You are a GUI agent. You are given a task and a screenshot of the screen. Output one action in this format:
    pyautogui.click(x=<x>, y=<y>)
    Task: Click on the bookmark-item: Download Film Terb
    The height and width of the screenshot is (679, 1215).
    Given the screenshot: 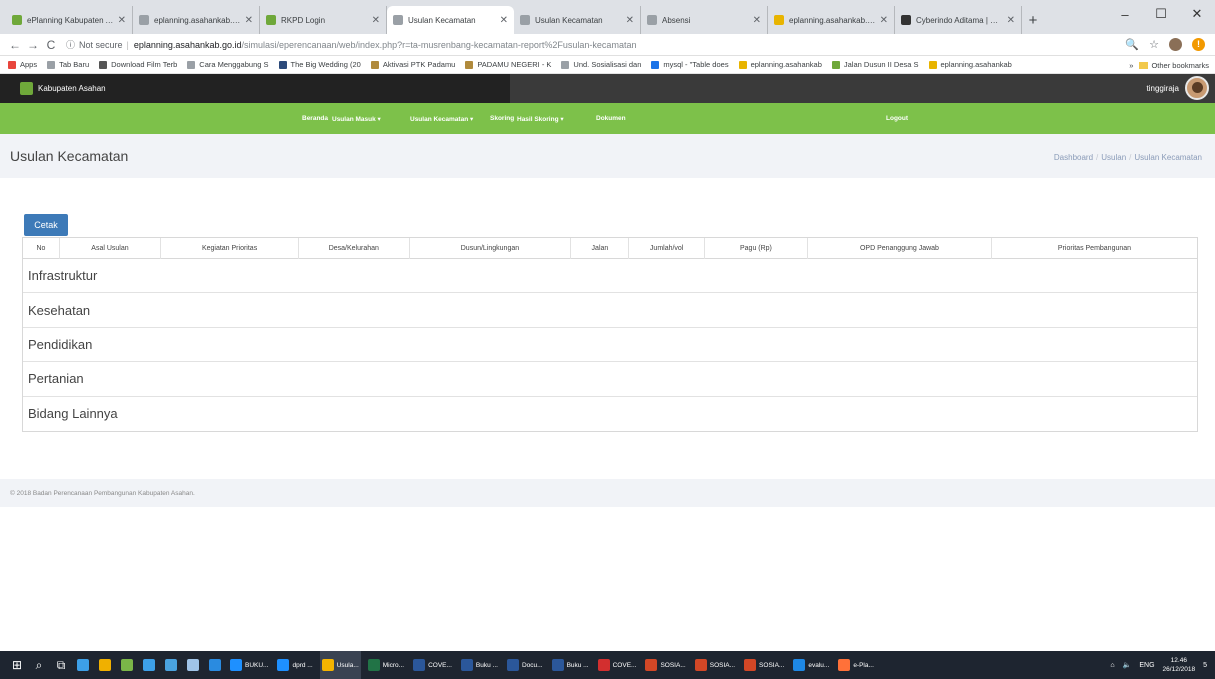 What is the action you would take?
    pyautogui.click(x=138, y=64)
    